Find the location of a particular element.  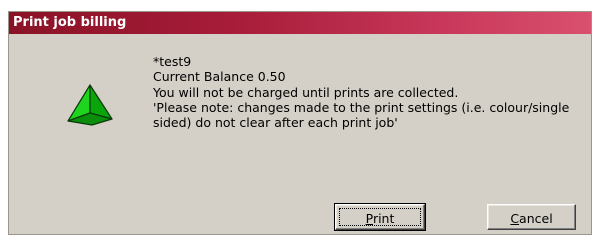

print-accelerator: P is located at coordinates (369, 218).